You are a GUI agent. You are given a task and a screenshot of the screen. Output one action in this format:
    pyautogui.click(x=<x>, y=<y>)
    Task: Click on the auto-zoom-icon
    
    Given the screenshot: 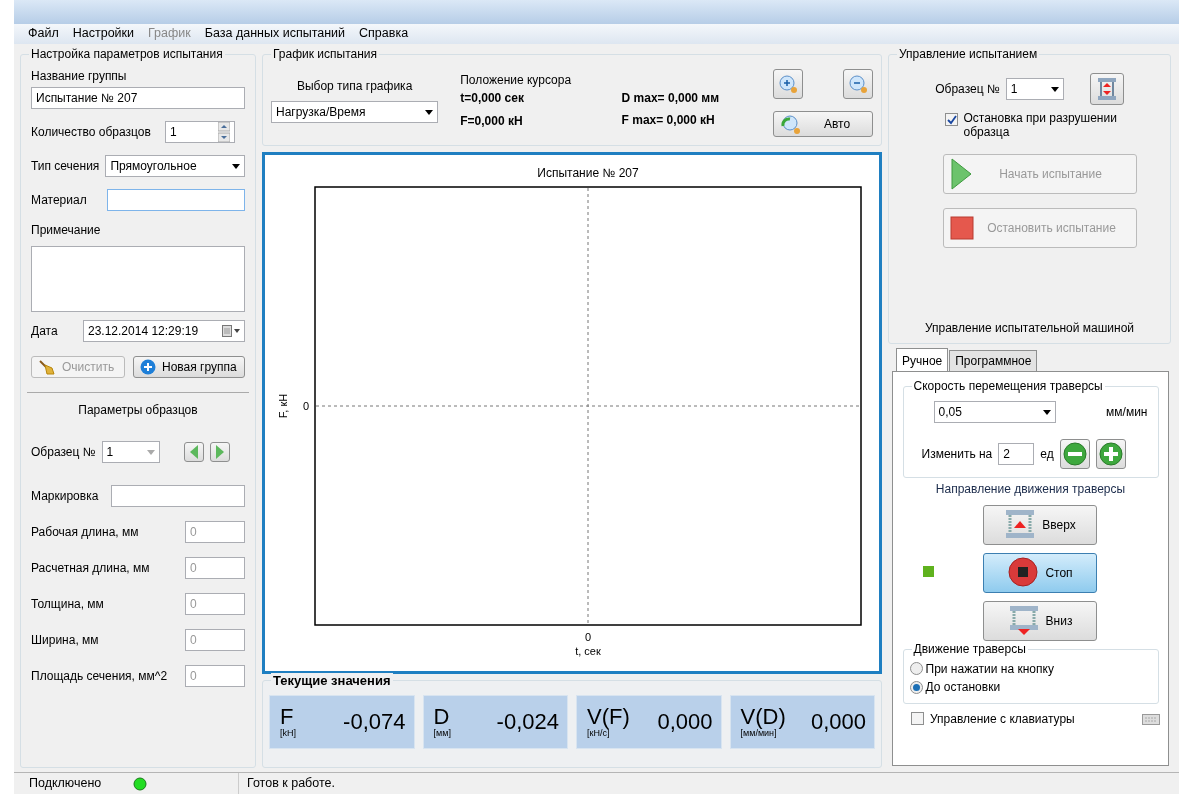 What is the action you would take?
    pyautogui.click(x=790, y=124)
    